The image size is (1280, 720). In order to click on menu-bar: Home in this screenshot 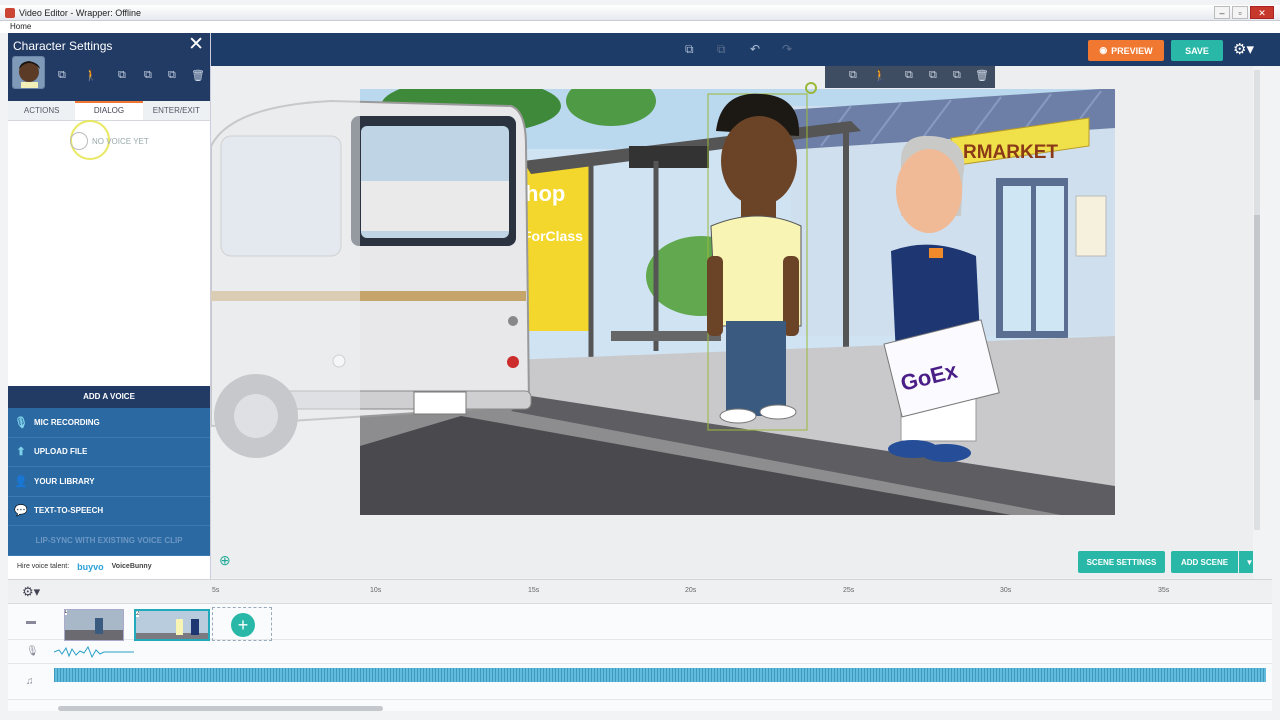, I will do `click(640, 27)`.